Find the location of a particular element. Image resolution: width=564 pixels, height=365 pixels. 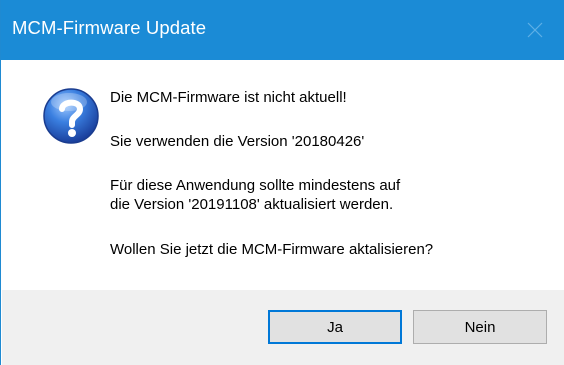

close-icon is located at coordinates (535, 30).